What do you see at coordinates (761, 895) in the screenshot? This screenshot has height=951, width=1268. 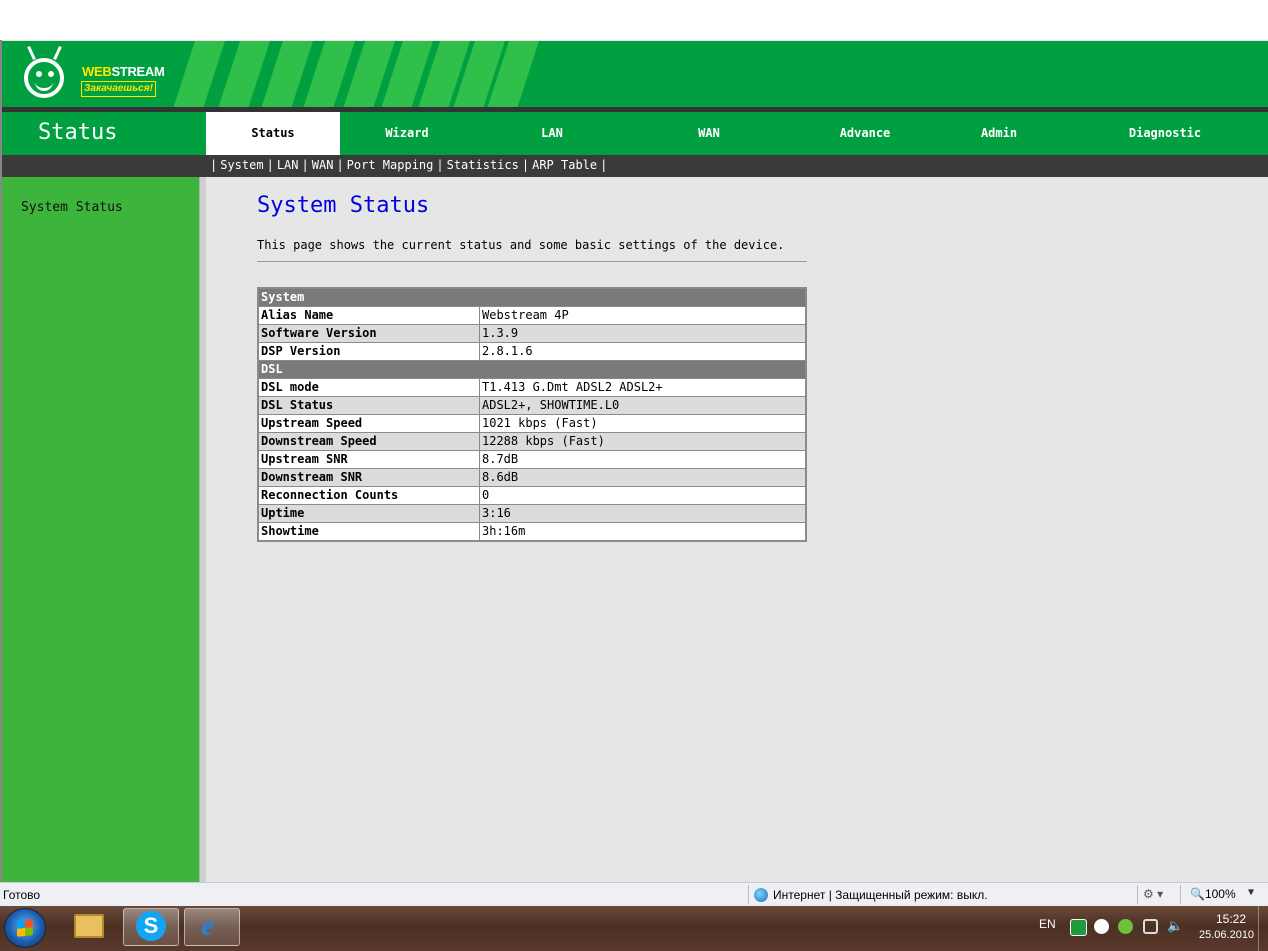 I see `globe-icon` at bounding box center [761, 895].